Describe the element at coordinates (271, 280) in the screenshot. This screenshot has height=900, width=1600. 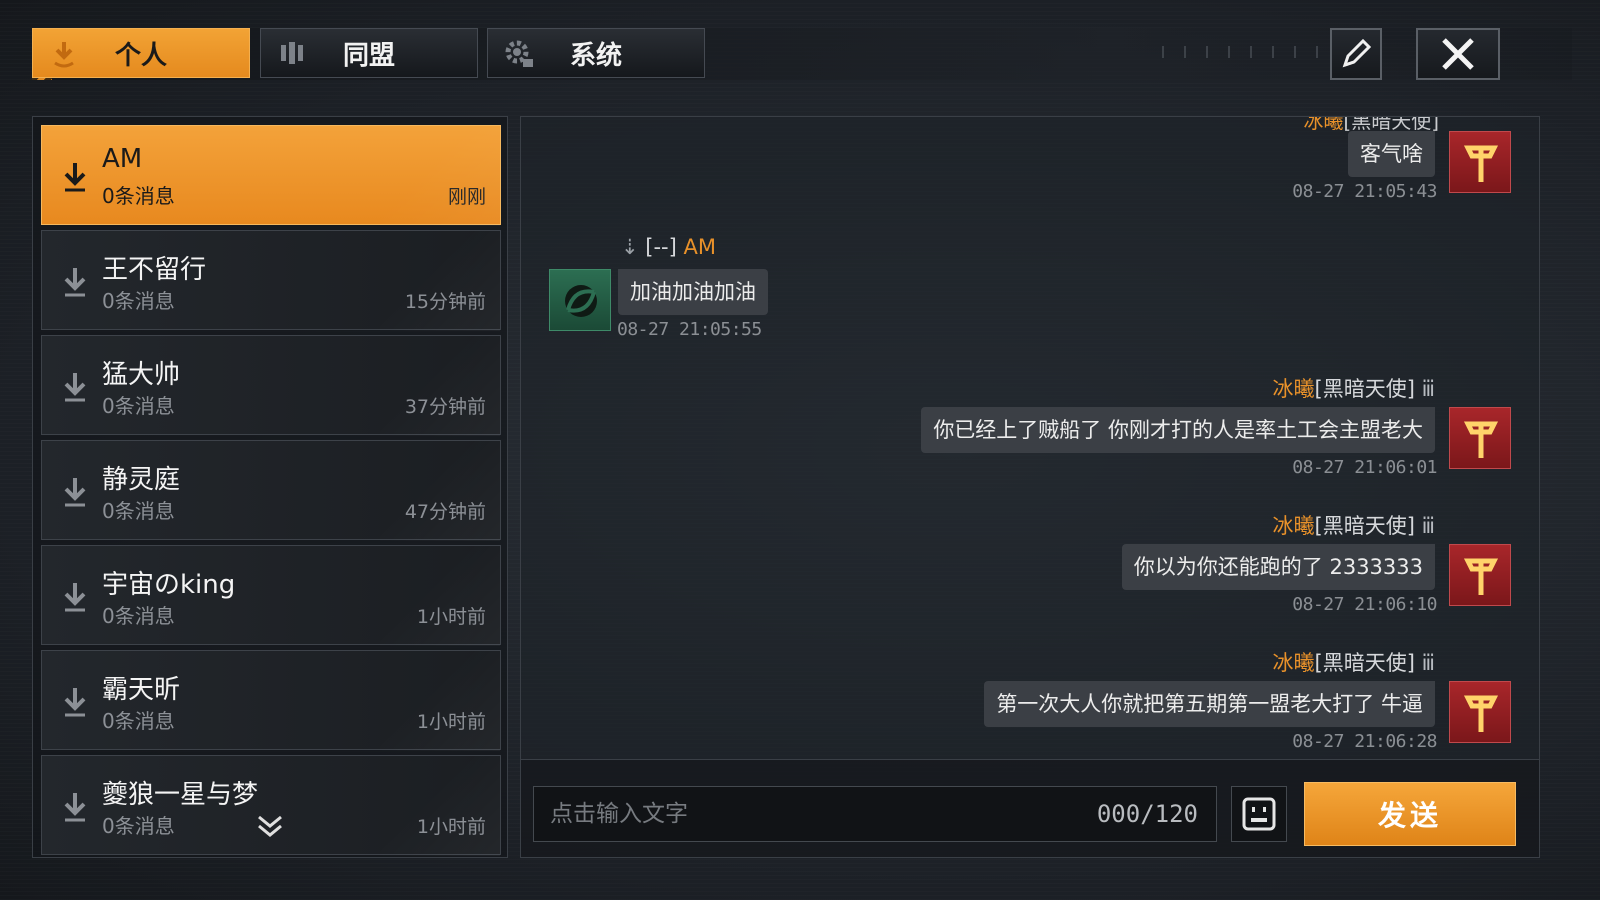
I see `contact-item: 王不留行 0条消息 15分钟前` at that location.